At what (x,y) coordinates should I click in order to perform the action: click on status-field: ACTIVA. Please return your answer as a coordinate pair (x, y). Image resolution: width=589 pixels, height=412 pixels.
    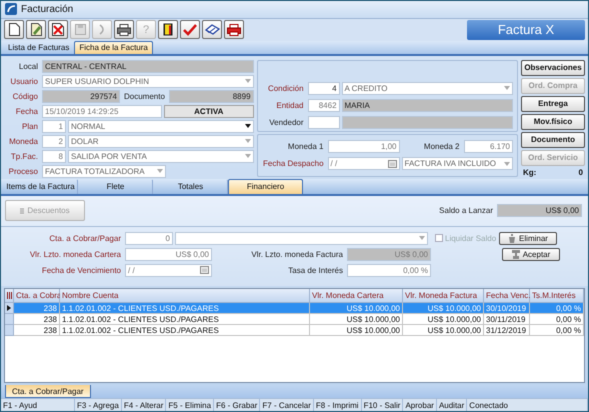
    Looking at the image, I should click on (209, 111).